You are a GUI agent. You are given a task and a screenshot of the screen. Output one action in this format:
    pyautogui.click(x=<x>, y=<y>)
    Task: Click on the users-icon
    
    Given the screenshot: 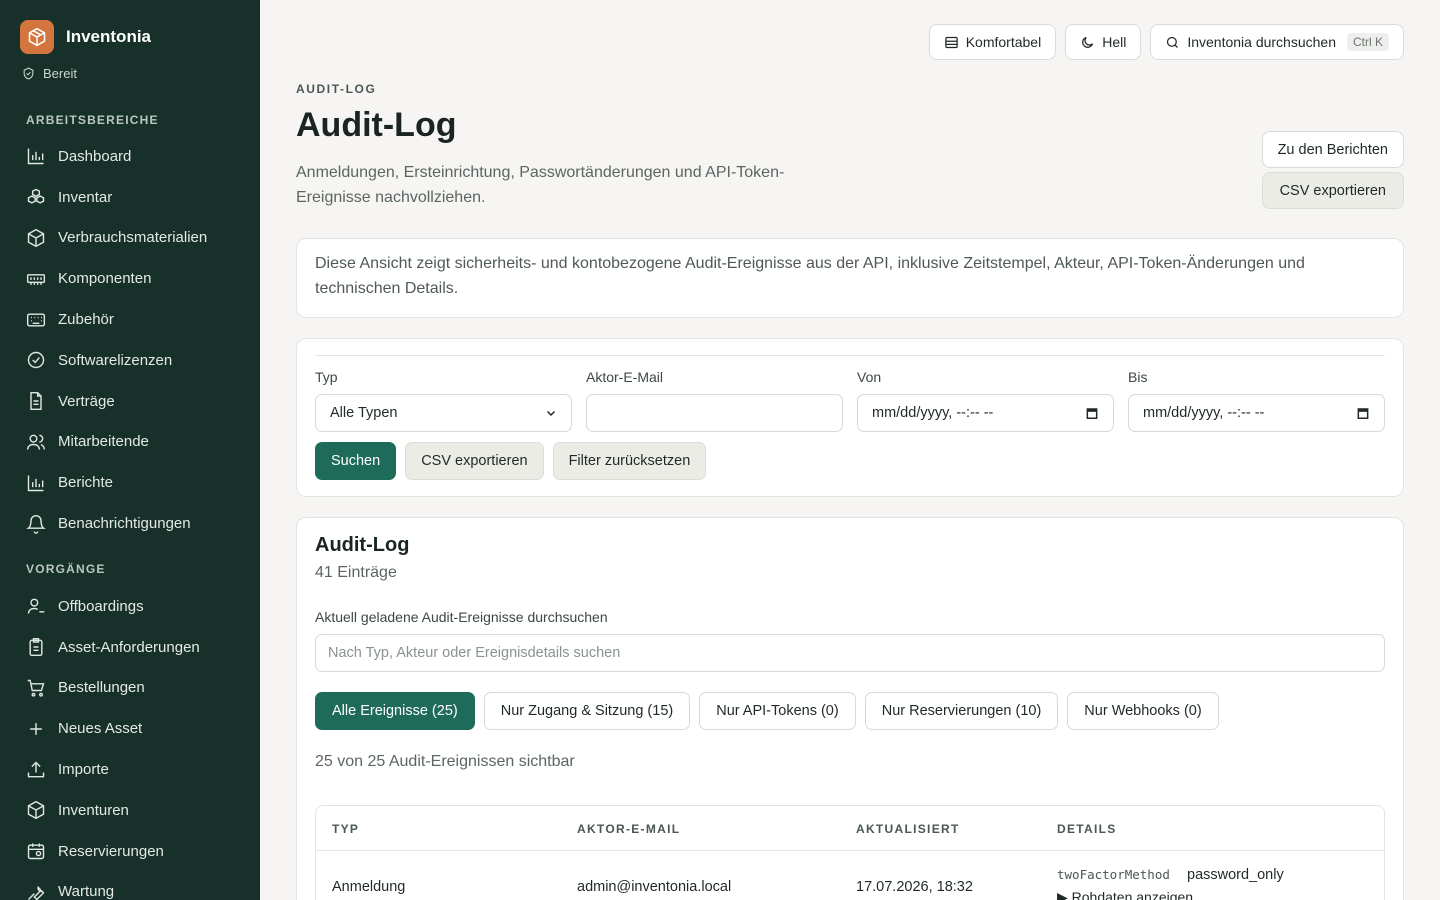 What is the action you would take?
    pyautogui.click(x=36, y=442)
    